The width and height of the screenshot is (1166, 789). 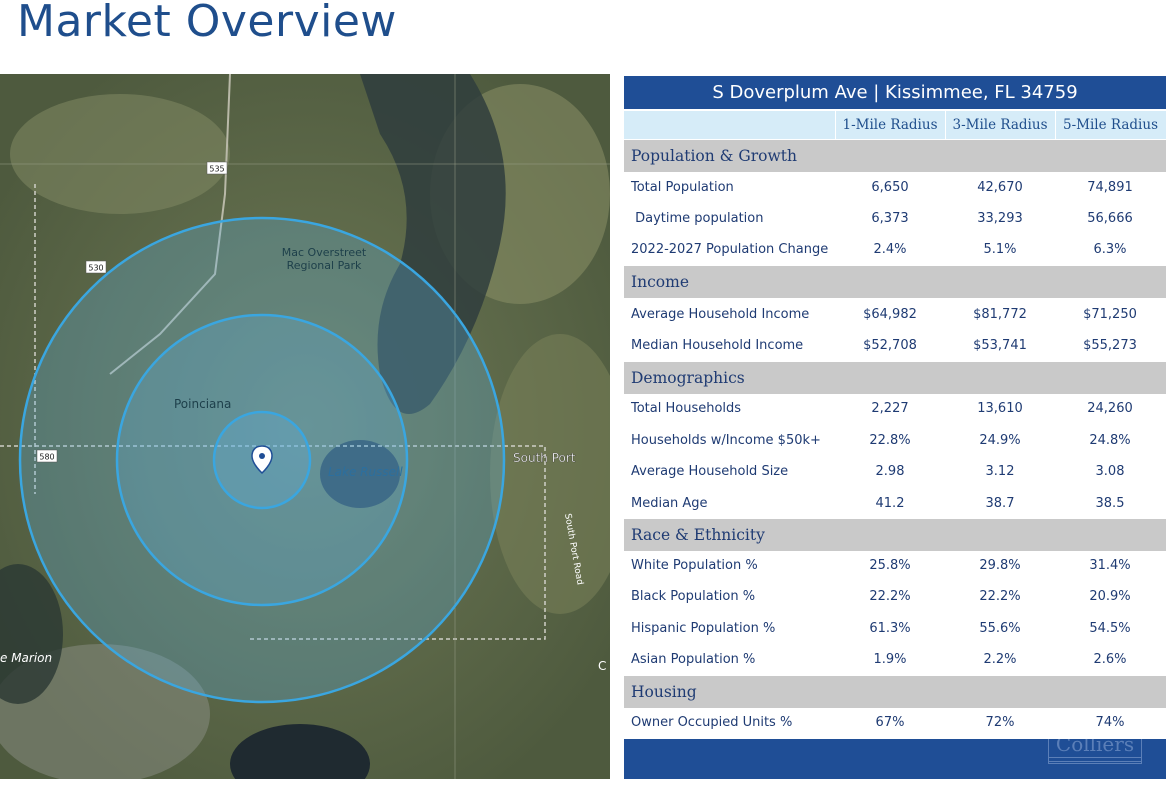 I want to click on row-value-3-mile: 55.6%, so click(x=1000, y=628).